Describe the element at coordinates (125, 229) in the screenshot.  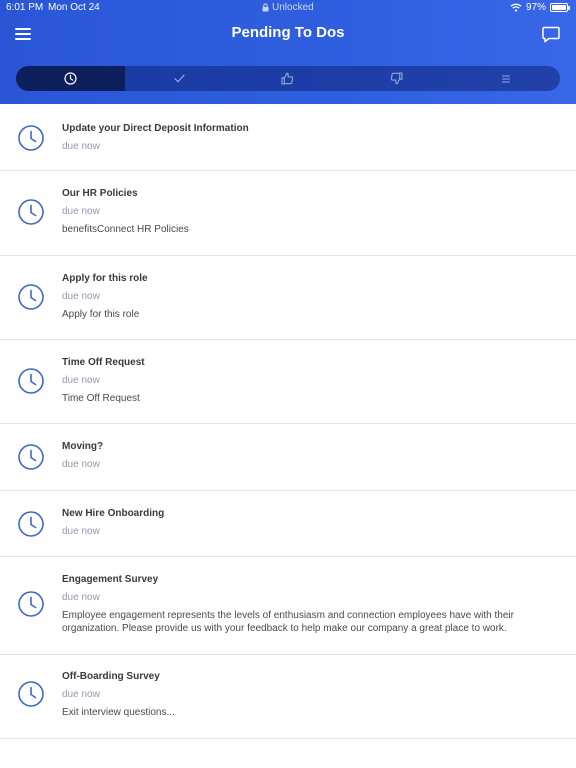
I see `todo-description: benefitsConnect HR Policies` at that location.